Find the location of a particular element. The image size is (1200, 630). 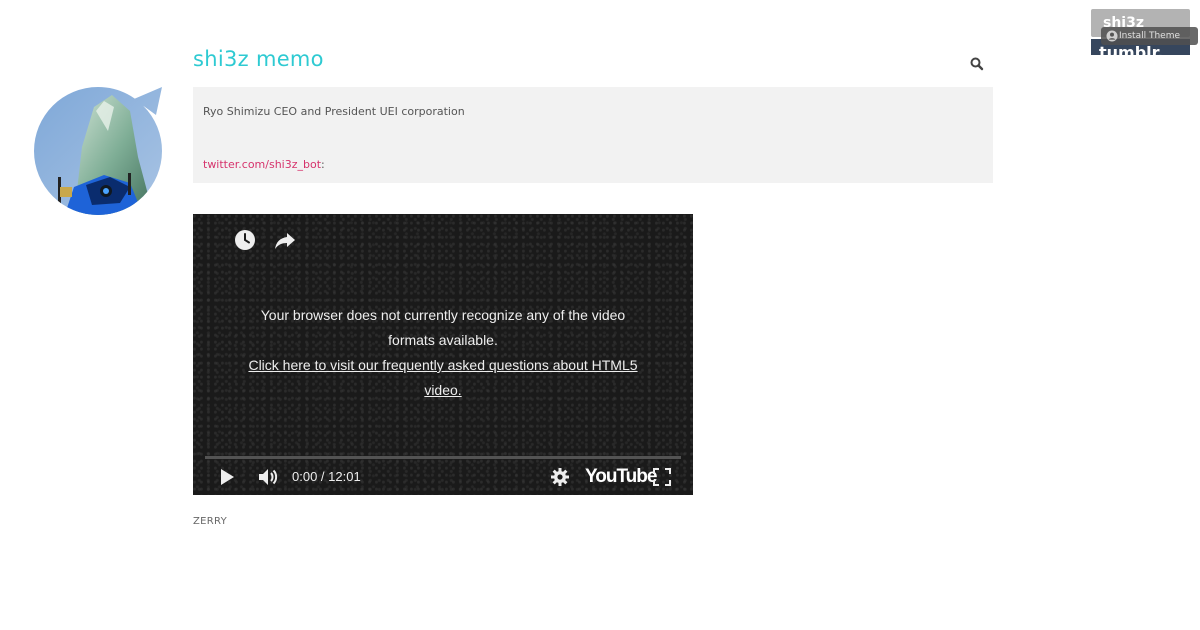

play-icon is located at coordinates (227, 477).